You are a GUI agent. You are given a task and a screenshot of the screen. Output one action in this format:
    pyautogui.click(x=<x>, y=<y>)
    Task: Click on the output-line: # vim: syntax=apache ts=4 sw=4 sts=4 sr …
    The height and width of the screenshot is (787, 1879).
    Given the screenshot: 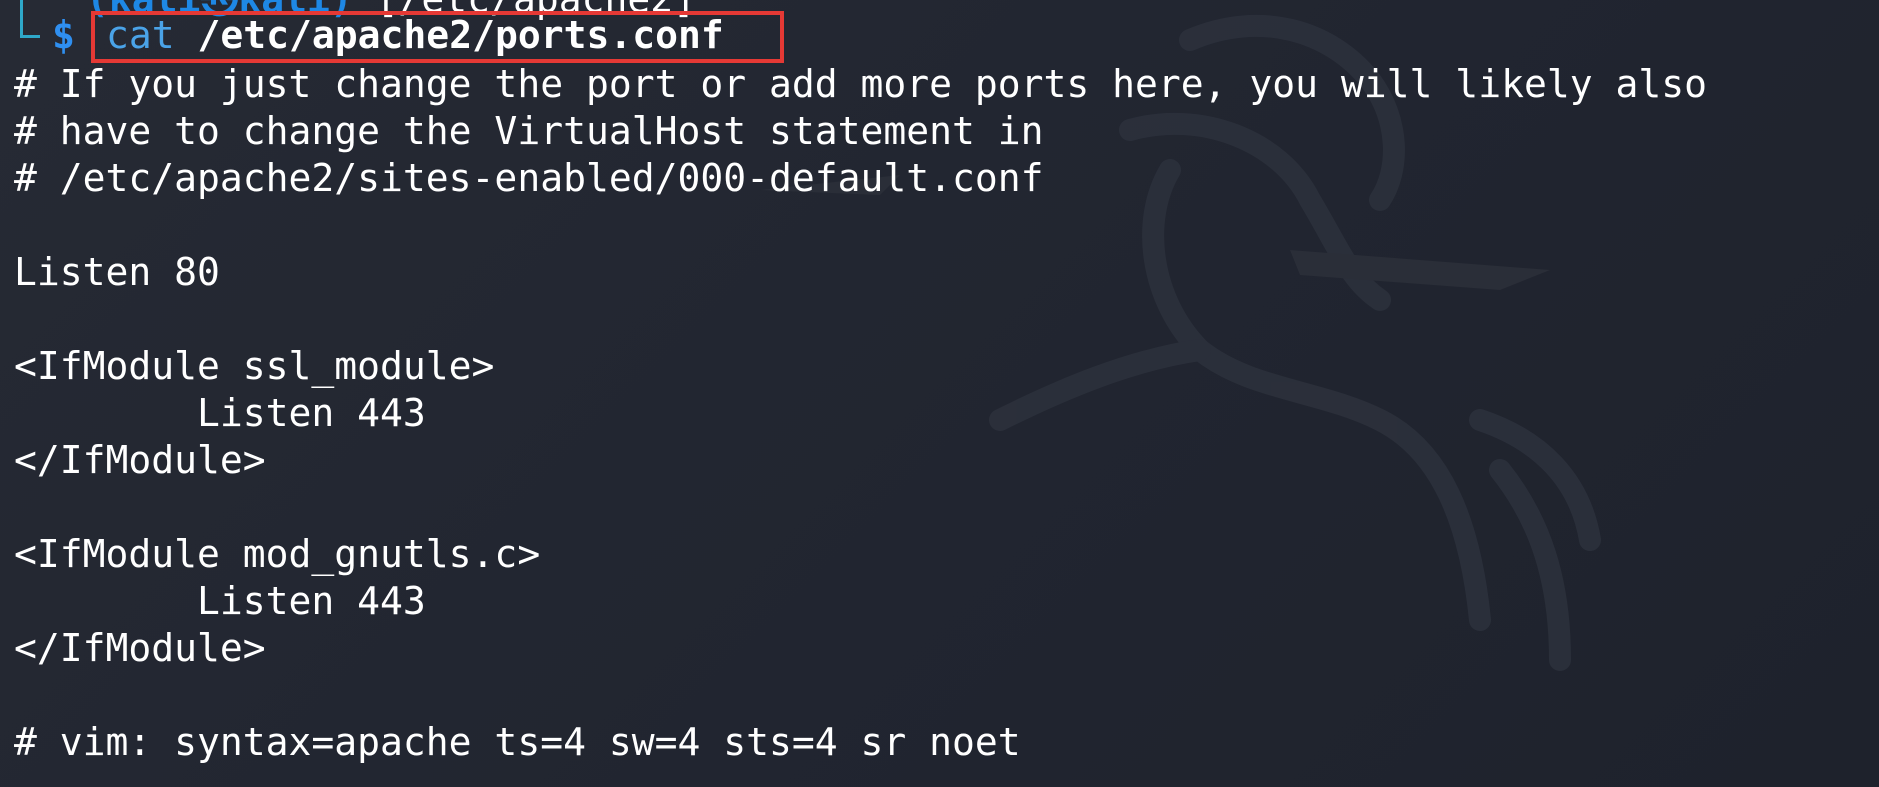 What is the action you would take?
    pyautogui.click(x=517, y=742)
    